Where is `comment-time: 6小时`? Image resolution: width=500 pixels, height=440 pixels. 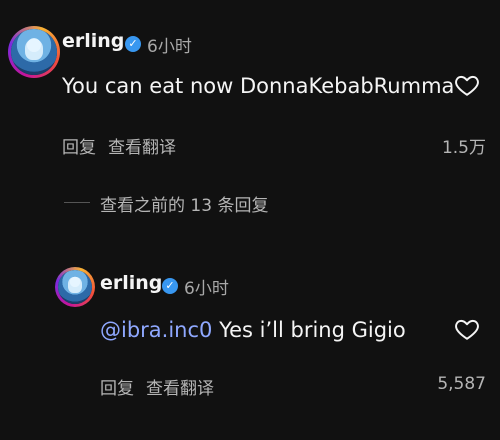 comment-time: 6小时 is located at coordinates (169, 47).